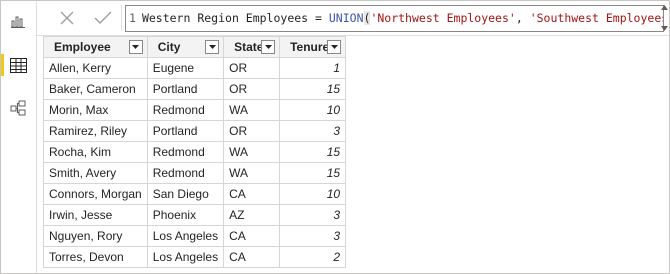  What do you see at coordinates (82, 47) in the screenshot?
I see `column-header-label: Employee` at bounding box center [82, 47].